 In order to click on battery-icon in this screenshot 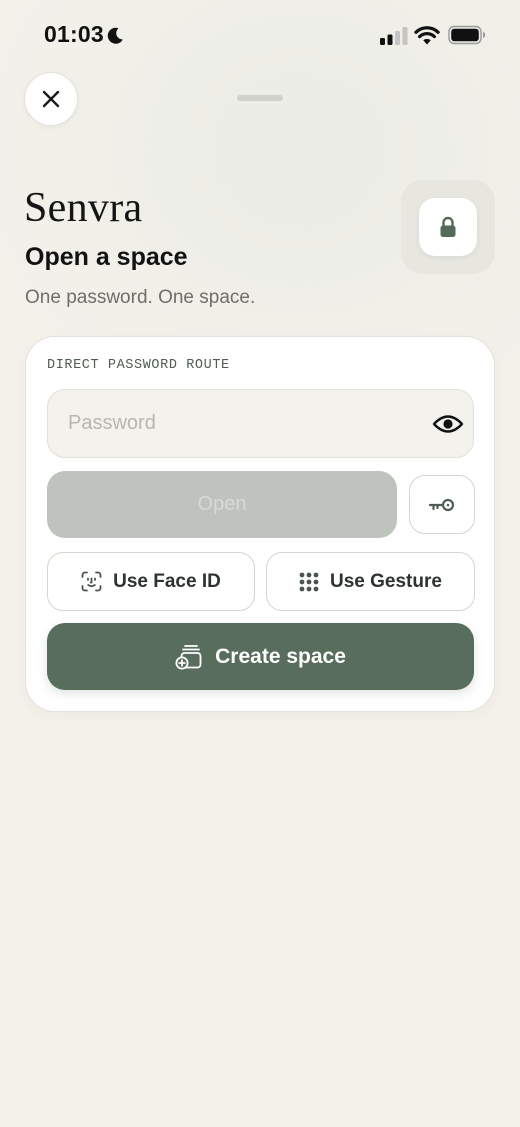, I will do `click(467, 35)`.